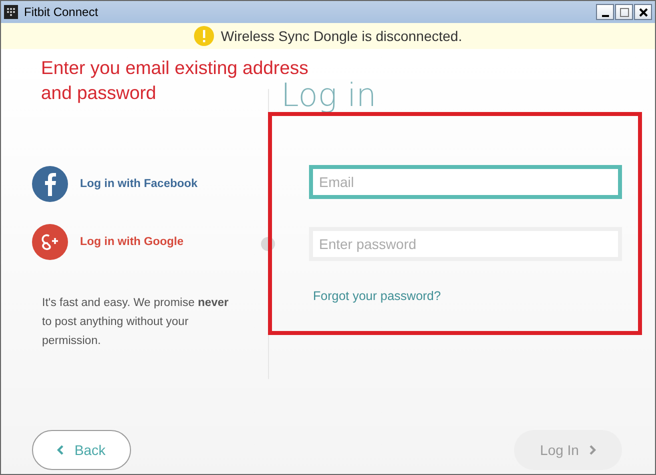 The width and height of the screenshot is (656, 475). Describe the element at coordinates (150, 242) in the screenshot. I see `social-login-link: Log in with Google` at that location.